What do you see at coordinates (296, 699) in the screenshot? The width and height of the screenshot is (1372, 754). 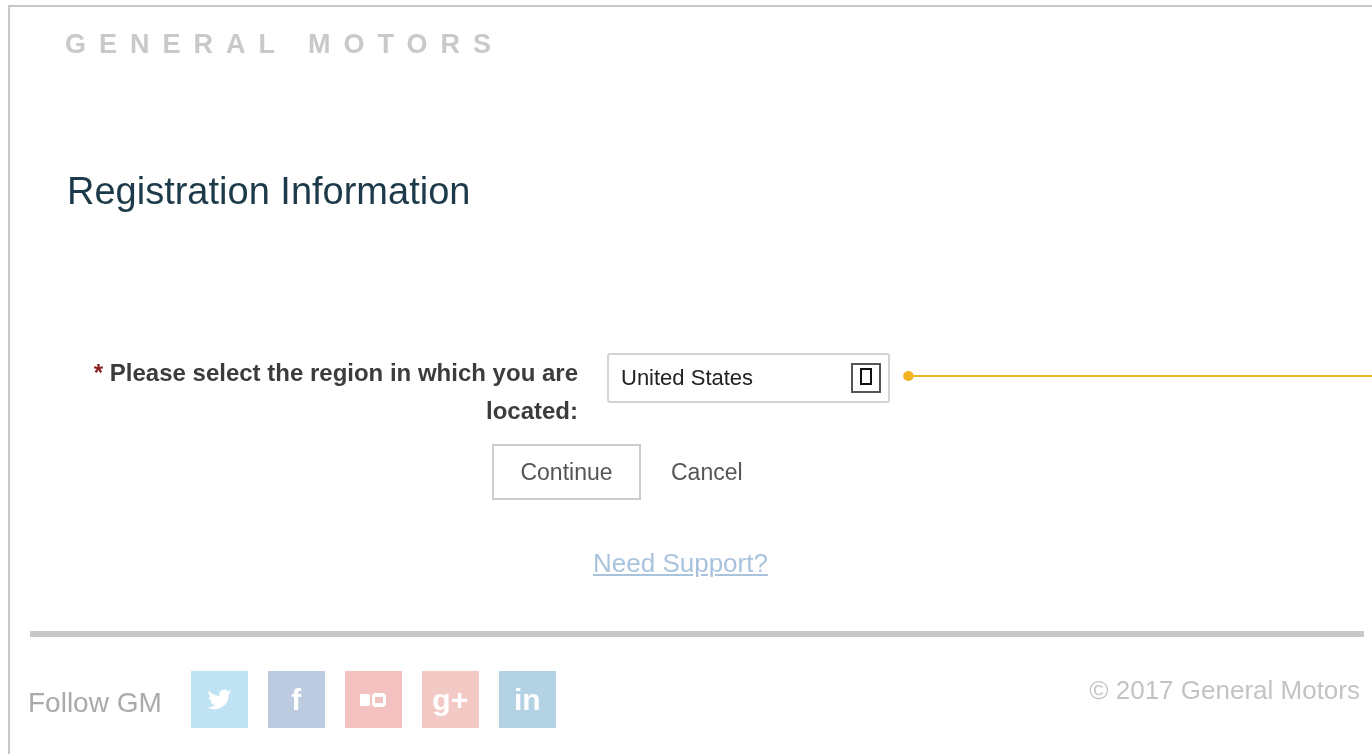 I see `facebook-icon: f` at bounding box center [296, 699].